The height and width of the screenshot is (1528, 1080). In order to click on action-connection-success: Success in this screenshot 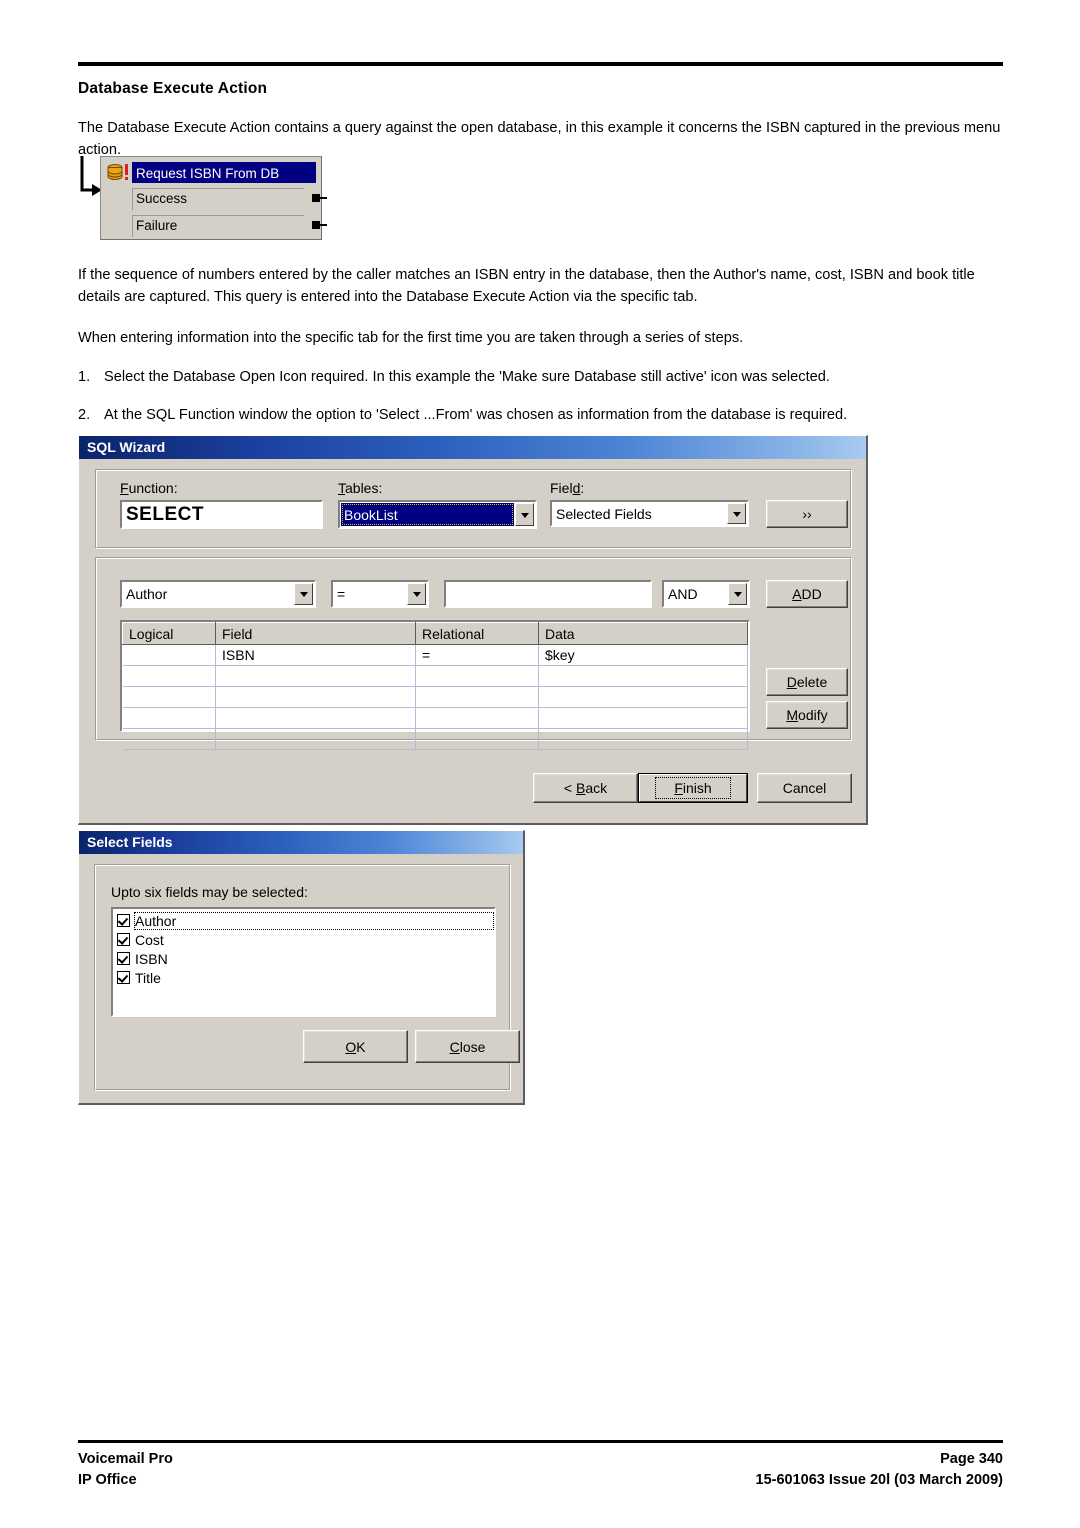, I will do `click(229, 199)`.